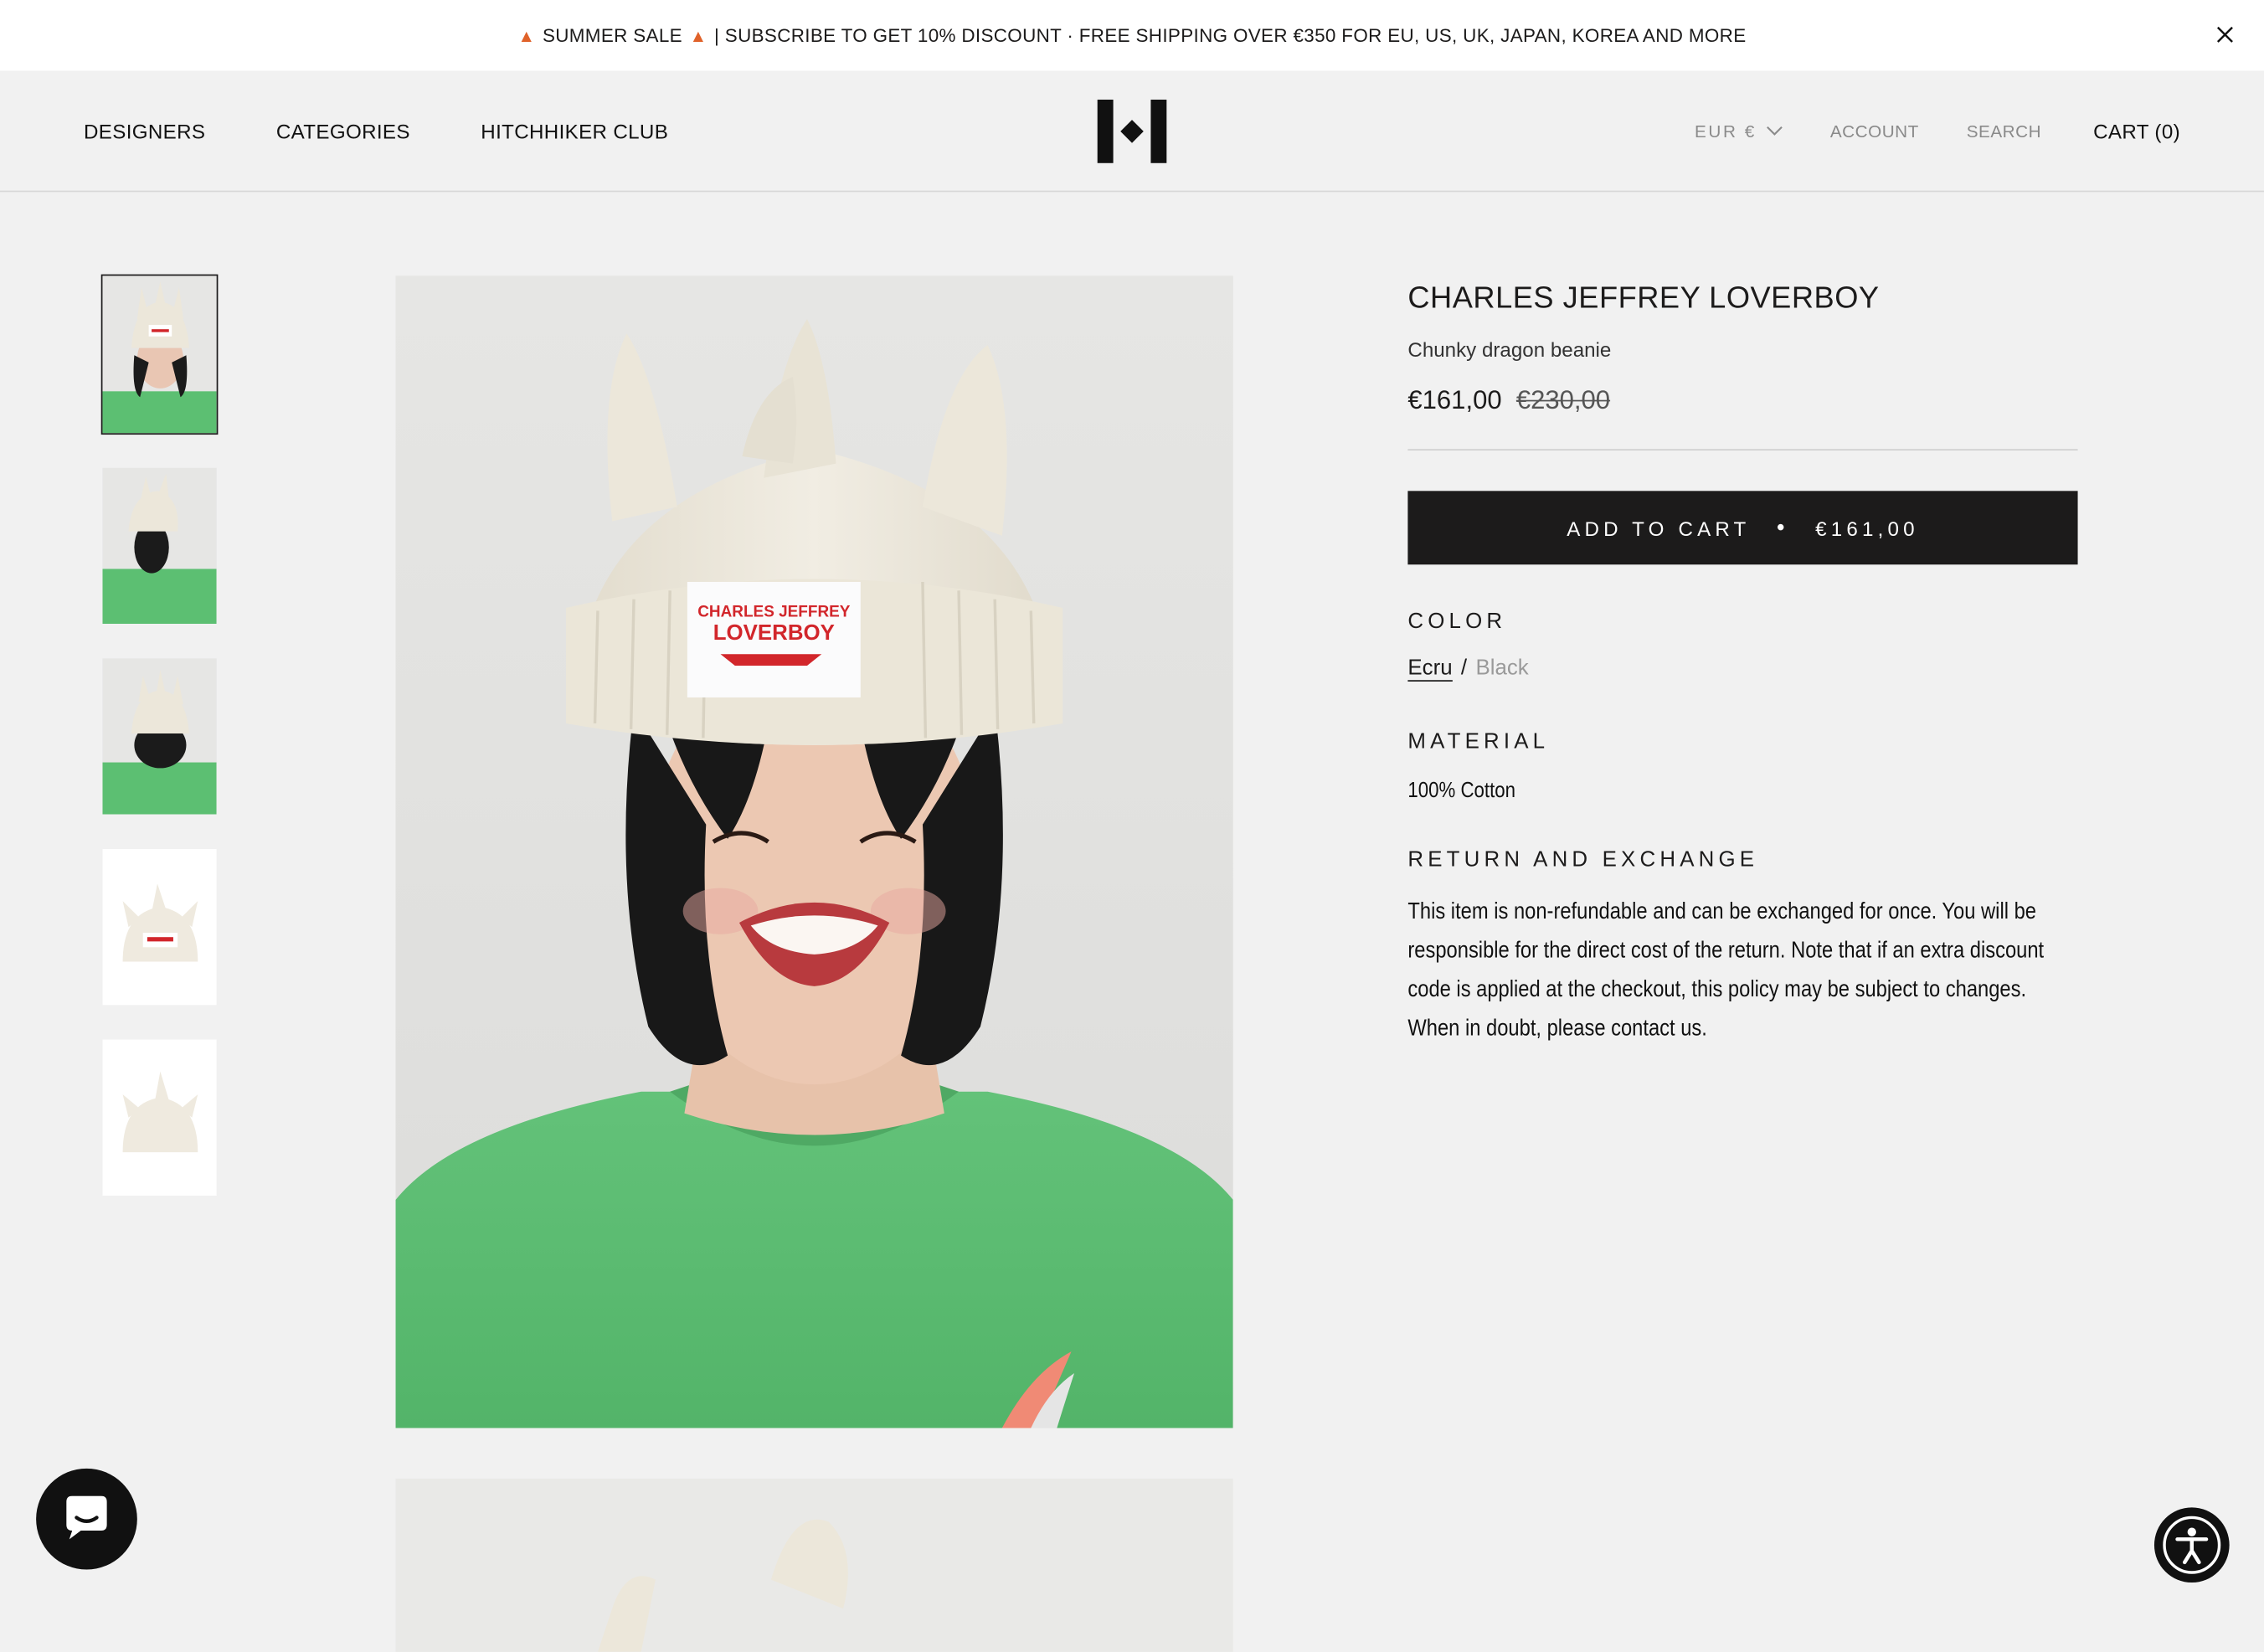  What do you see at coordinates (1742, 299) in the screenshot?
I see `product-brand: CHARLES JEFFREY LOVERBOY` at bounding box center [1742, 299].